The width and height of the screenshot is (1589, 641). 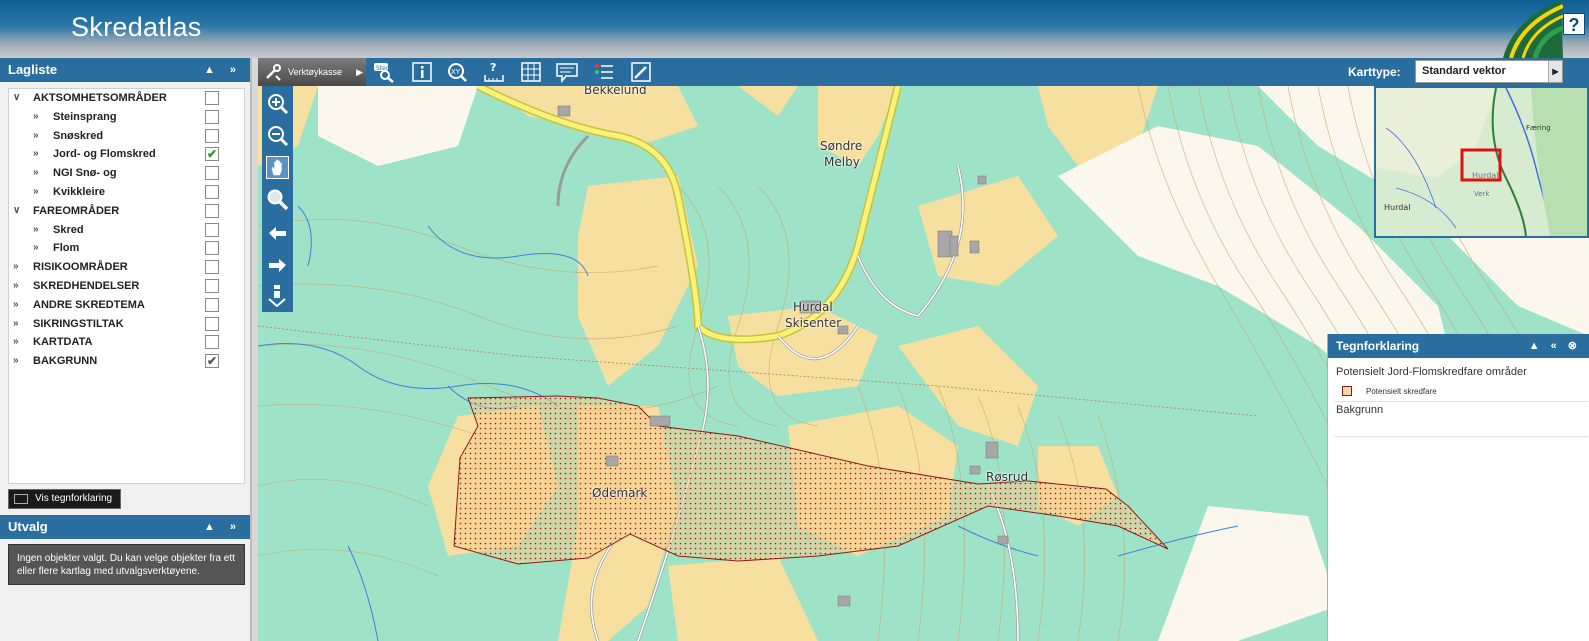 I want to click on toolbox-label: Verktøykasse, so click(x=315, y=72).